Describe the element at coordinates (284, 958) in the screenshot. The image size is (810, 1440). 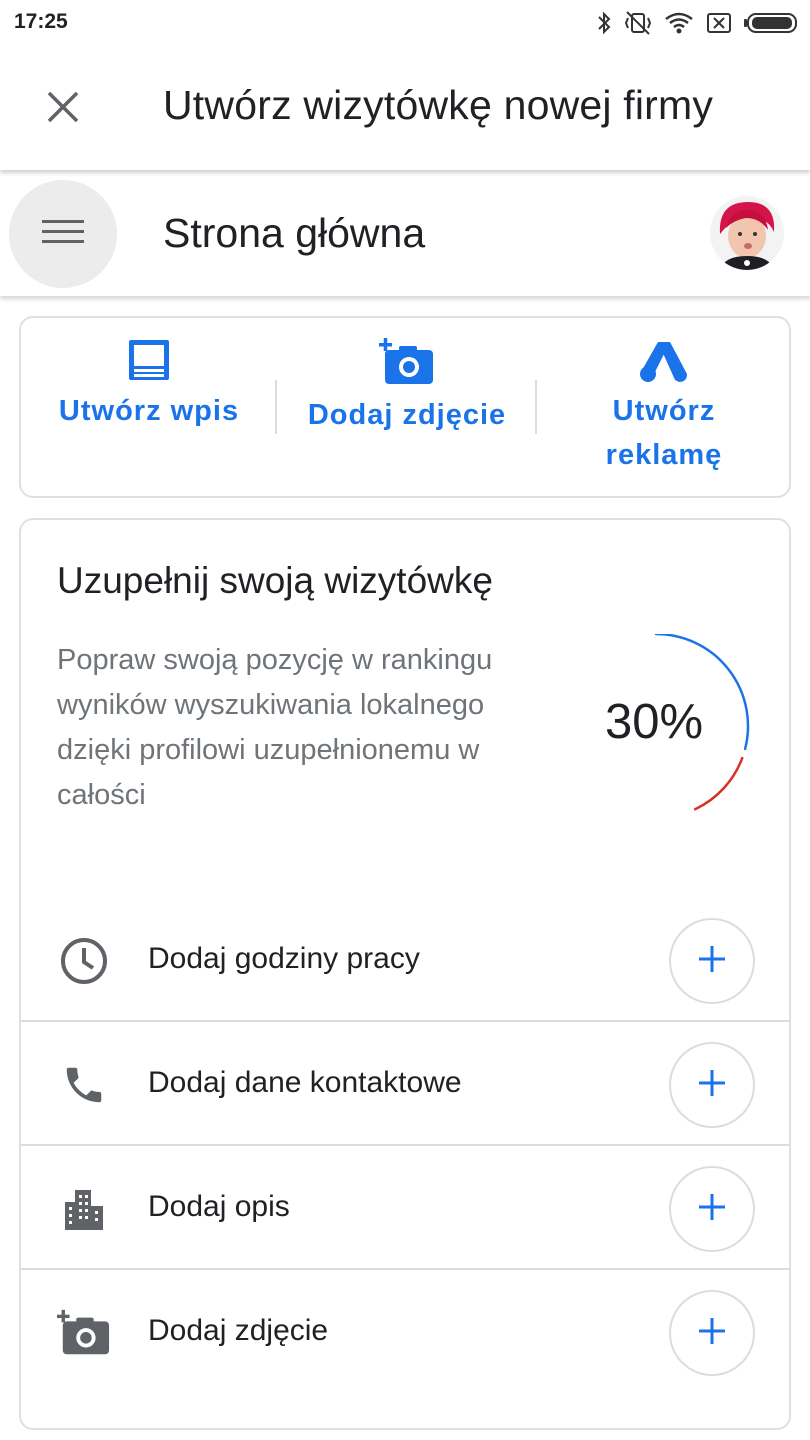
I see `task-label: Dodaj godziny pracy` at that location.